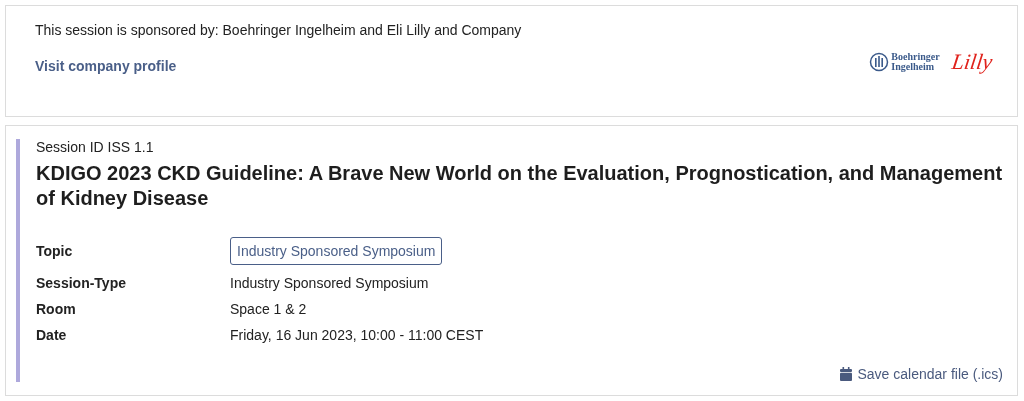  Describe the element at coordinates (278, 30) in the screenshot. I see `sponsor-text: This session is sponsored by: Boehringer Ingelheim and Eli Lilly and Company` at that location.